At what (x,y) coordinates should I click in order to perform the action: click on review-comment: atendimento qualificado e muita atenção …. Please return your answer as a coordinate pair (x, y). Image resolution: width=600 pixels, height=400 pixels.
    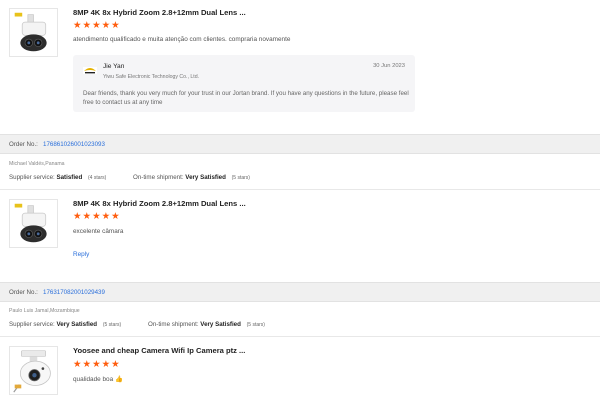
    Looking at the image, I should click on (182, 39).